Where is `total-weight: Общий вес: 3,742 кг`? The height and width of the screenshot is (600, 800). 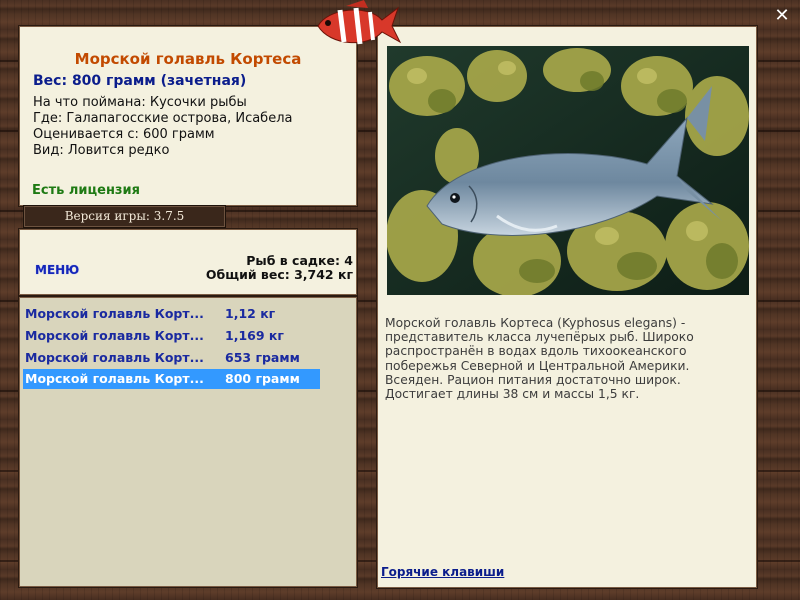
total-weight: Общий вес: 3,742 кг is located at coordinates (279, 274).